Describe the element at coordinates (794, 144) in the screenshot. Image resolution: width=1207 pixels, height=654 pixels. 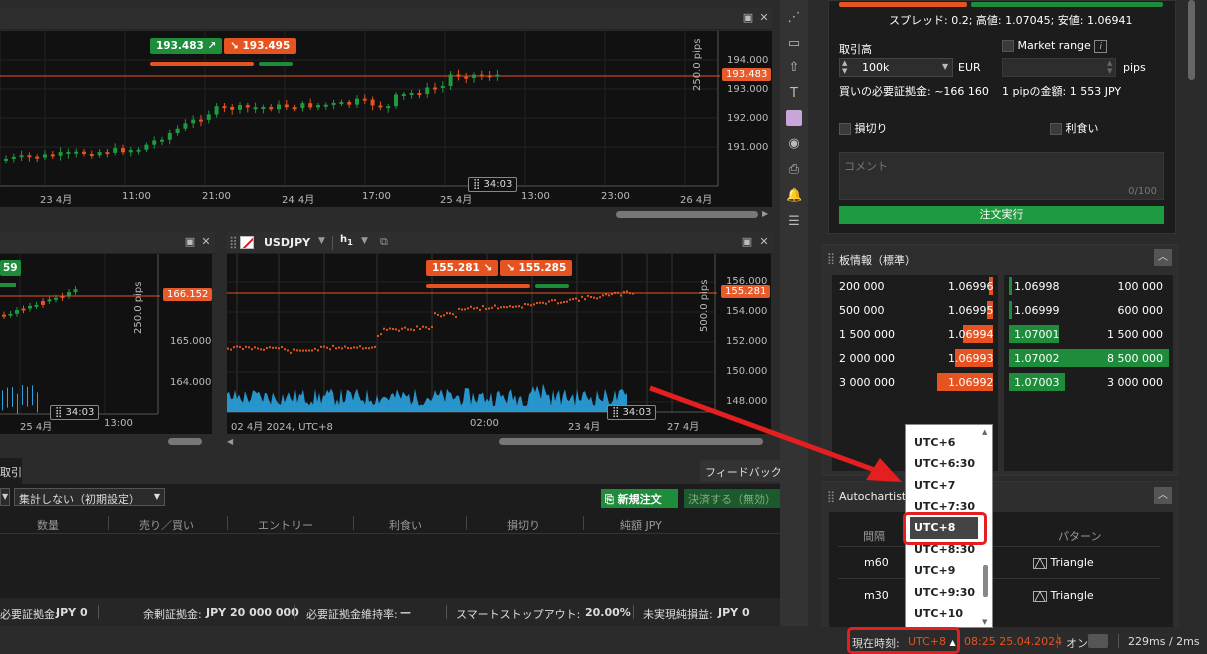
I see `marker-icon: ◉` at that location.